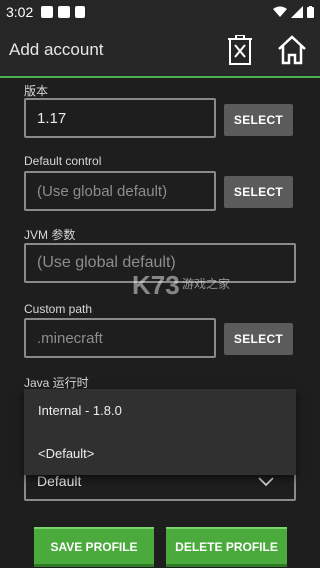 This screenshot has height=568, width=320. What do you see at coordinates (206, 283) in the screenshot?
I see `svg-text: 游戏之家` at bounding box center [206, 283].